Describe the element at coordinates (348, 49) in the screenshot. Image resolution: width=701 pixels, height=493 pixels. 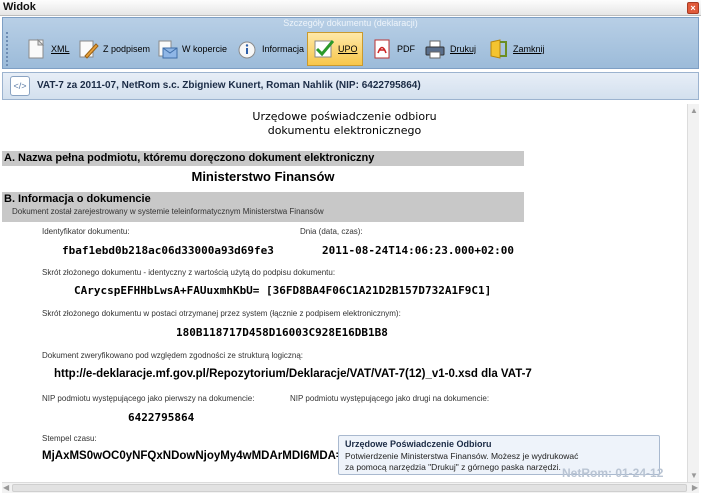
I see `upo-label: UPO` at that location.